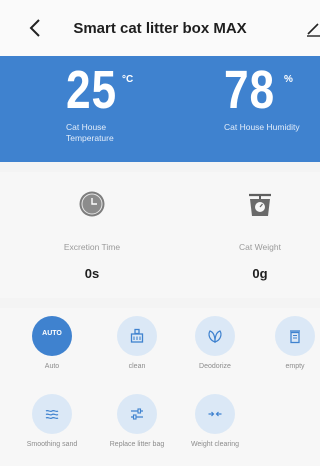 The width and height of the screenshot is (320, 466). I want to click on weight-clearing-button, so click(215, 414).